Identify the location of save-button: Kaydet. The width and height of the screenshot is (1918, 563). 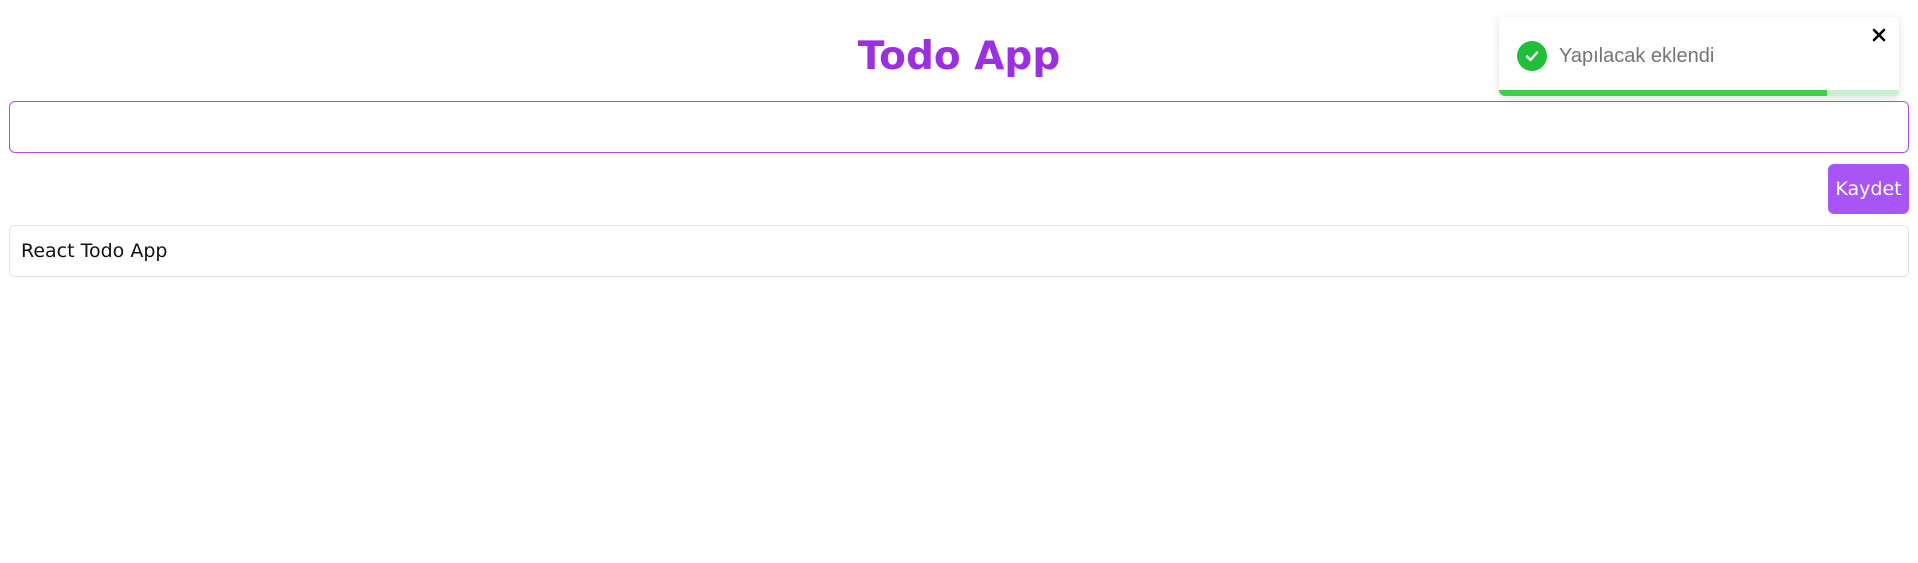
(1868, 189).